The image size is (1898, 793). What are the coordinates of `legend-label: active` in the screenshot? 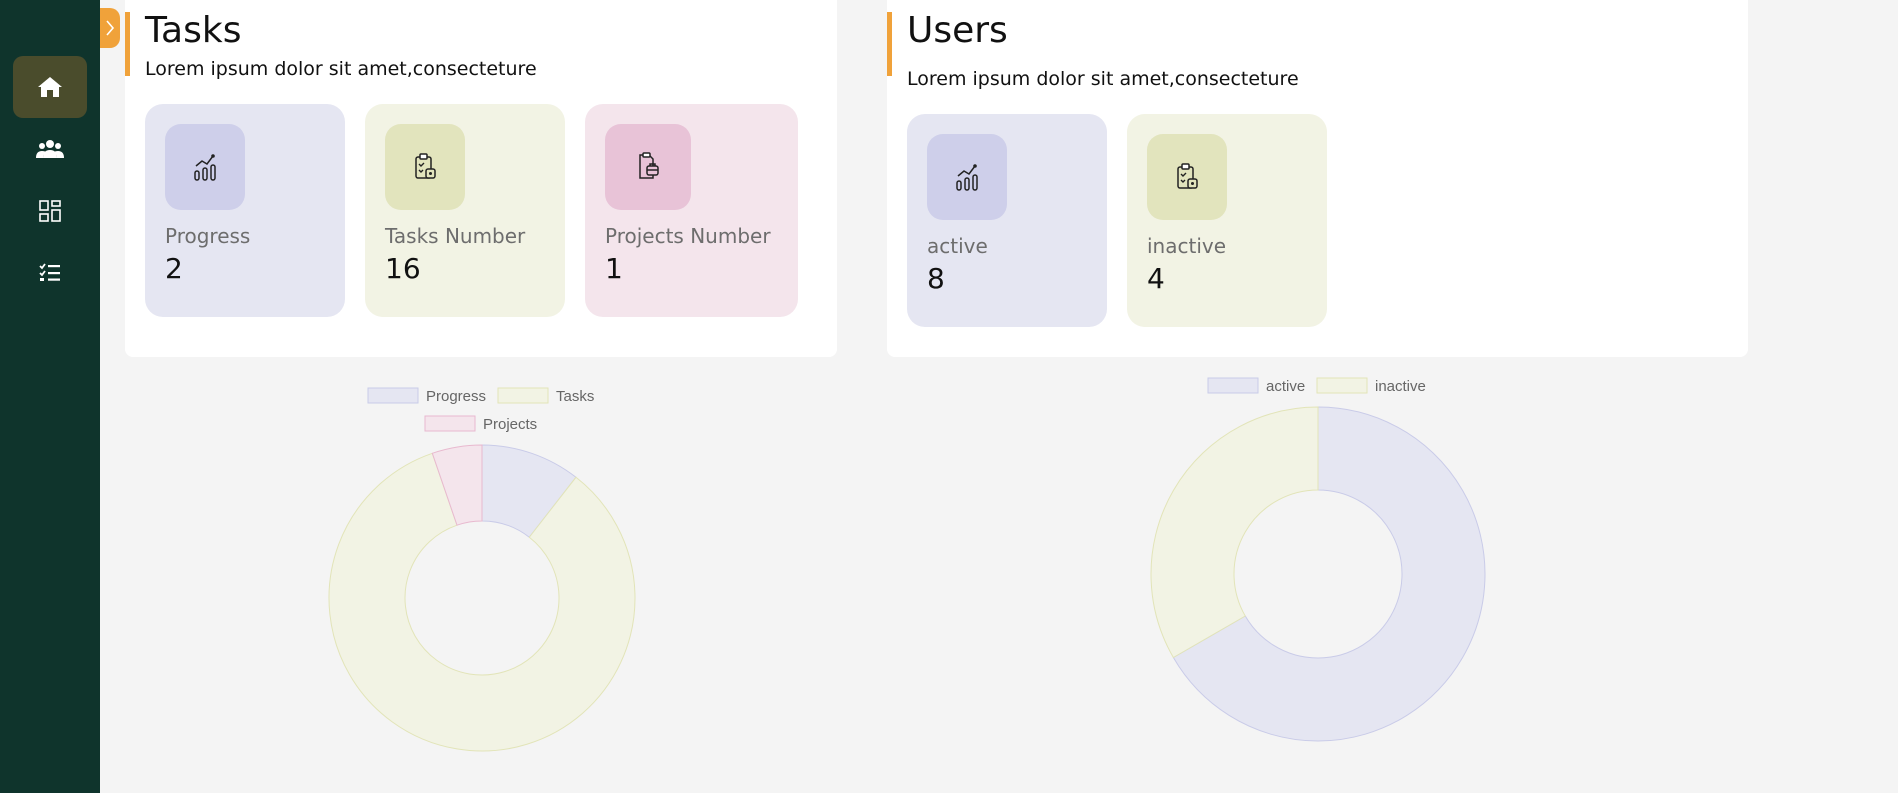 It's located at (1285, 386).